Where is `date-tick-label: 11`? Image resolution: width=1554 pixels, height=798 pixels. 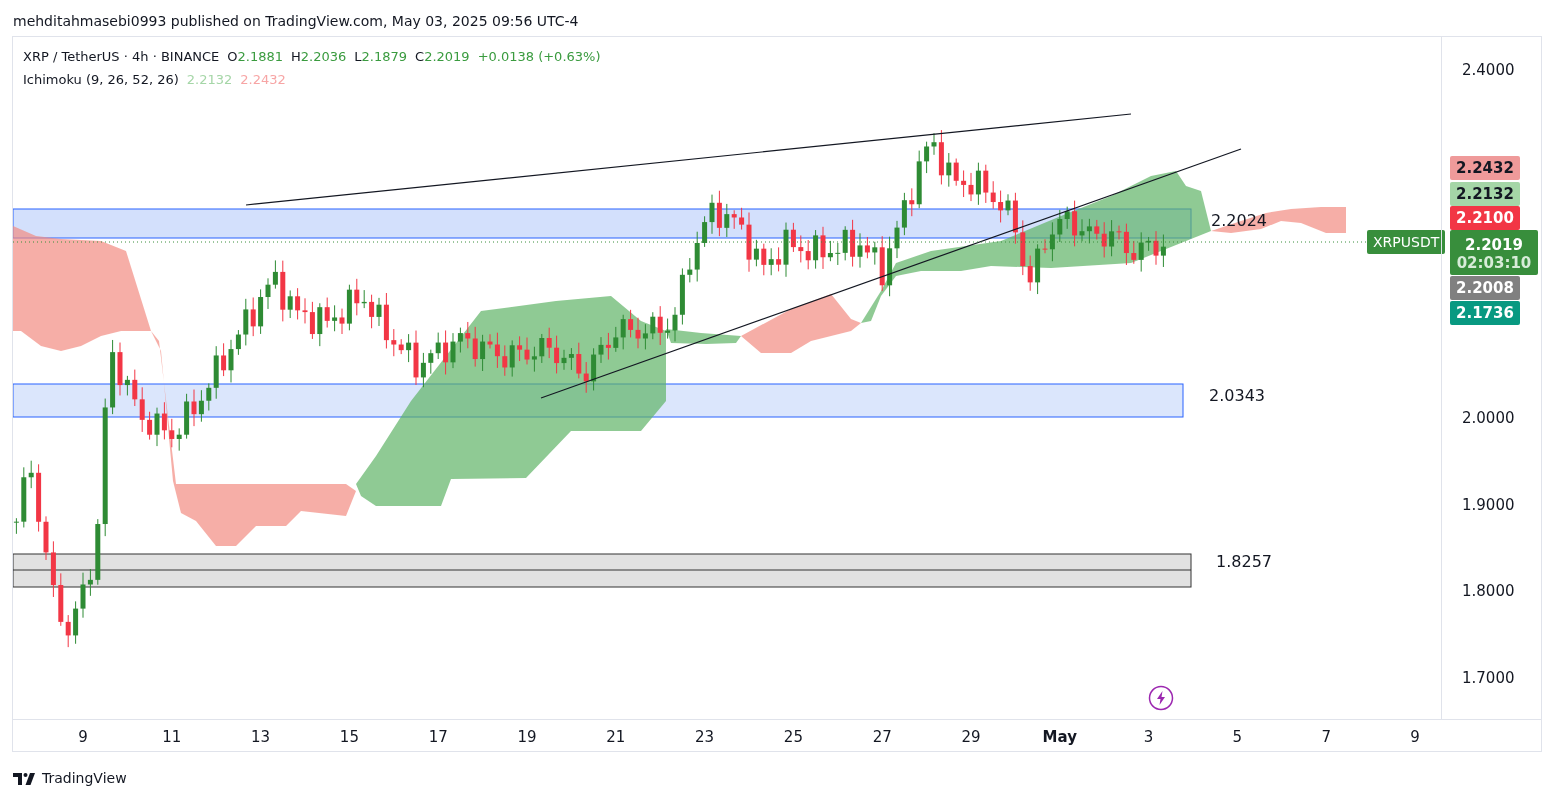
date-tick-label: 11 is located at coordinates (172, 737).